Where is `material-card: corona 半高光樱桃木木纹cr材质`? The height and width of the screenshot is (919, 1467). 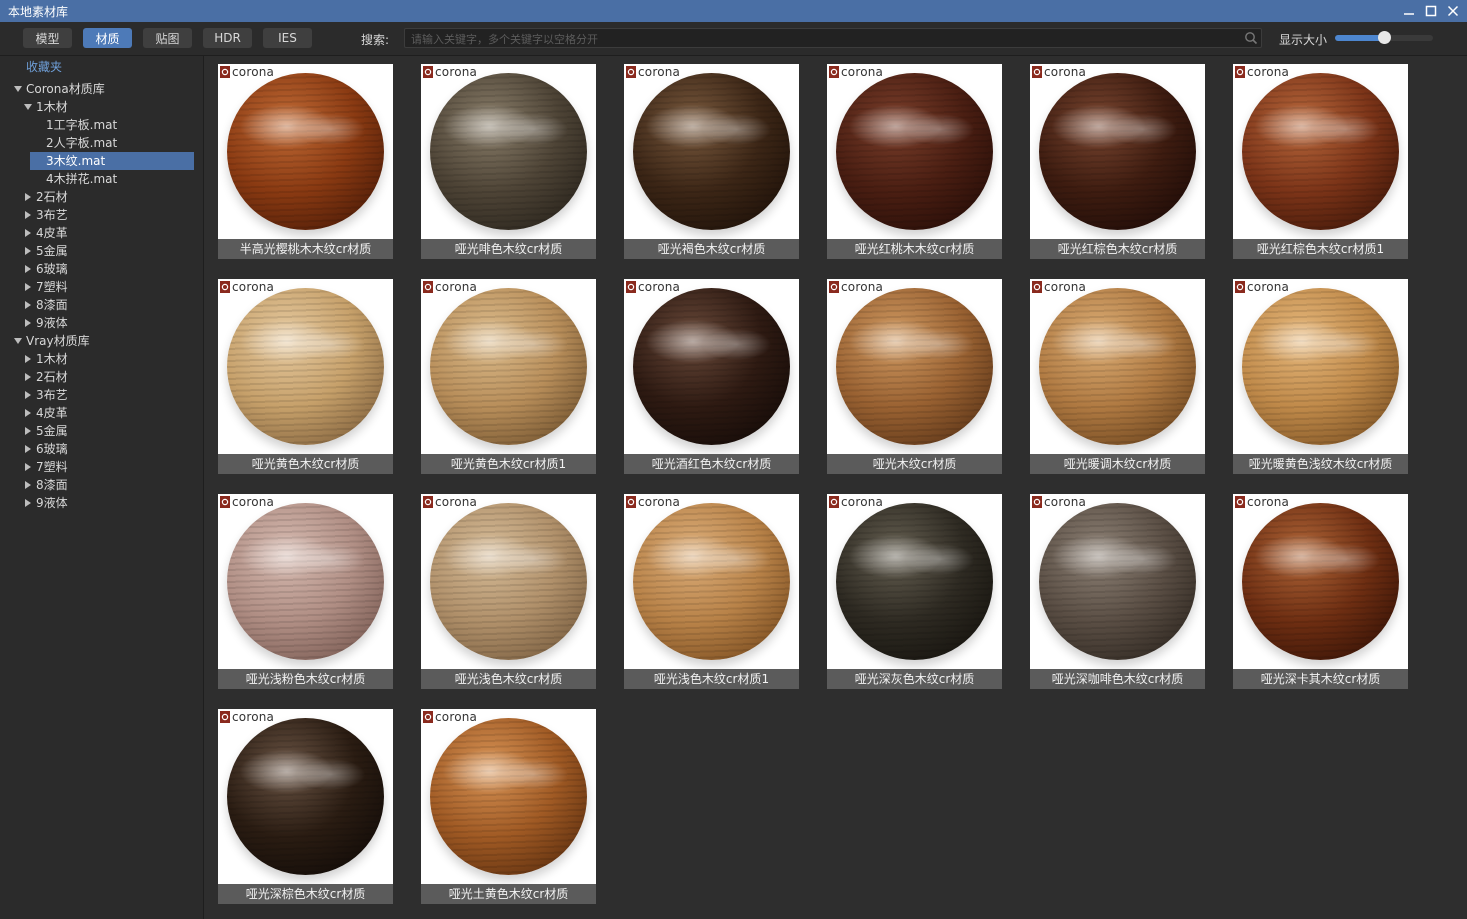 material-card: corona 半高光樱桃木木纹cr材质 is located at coordinates (305, 161).